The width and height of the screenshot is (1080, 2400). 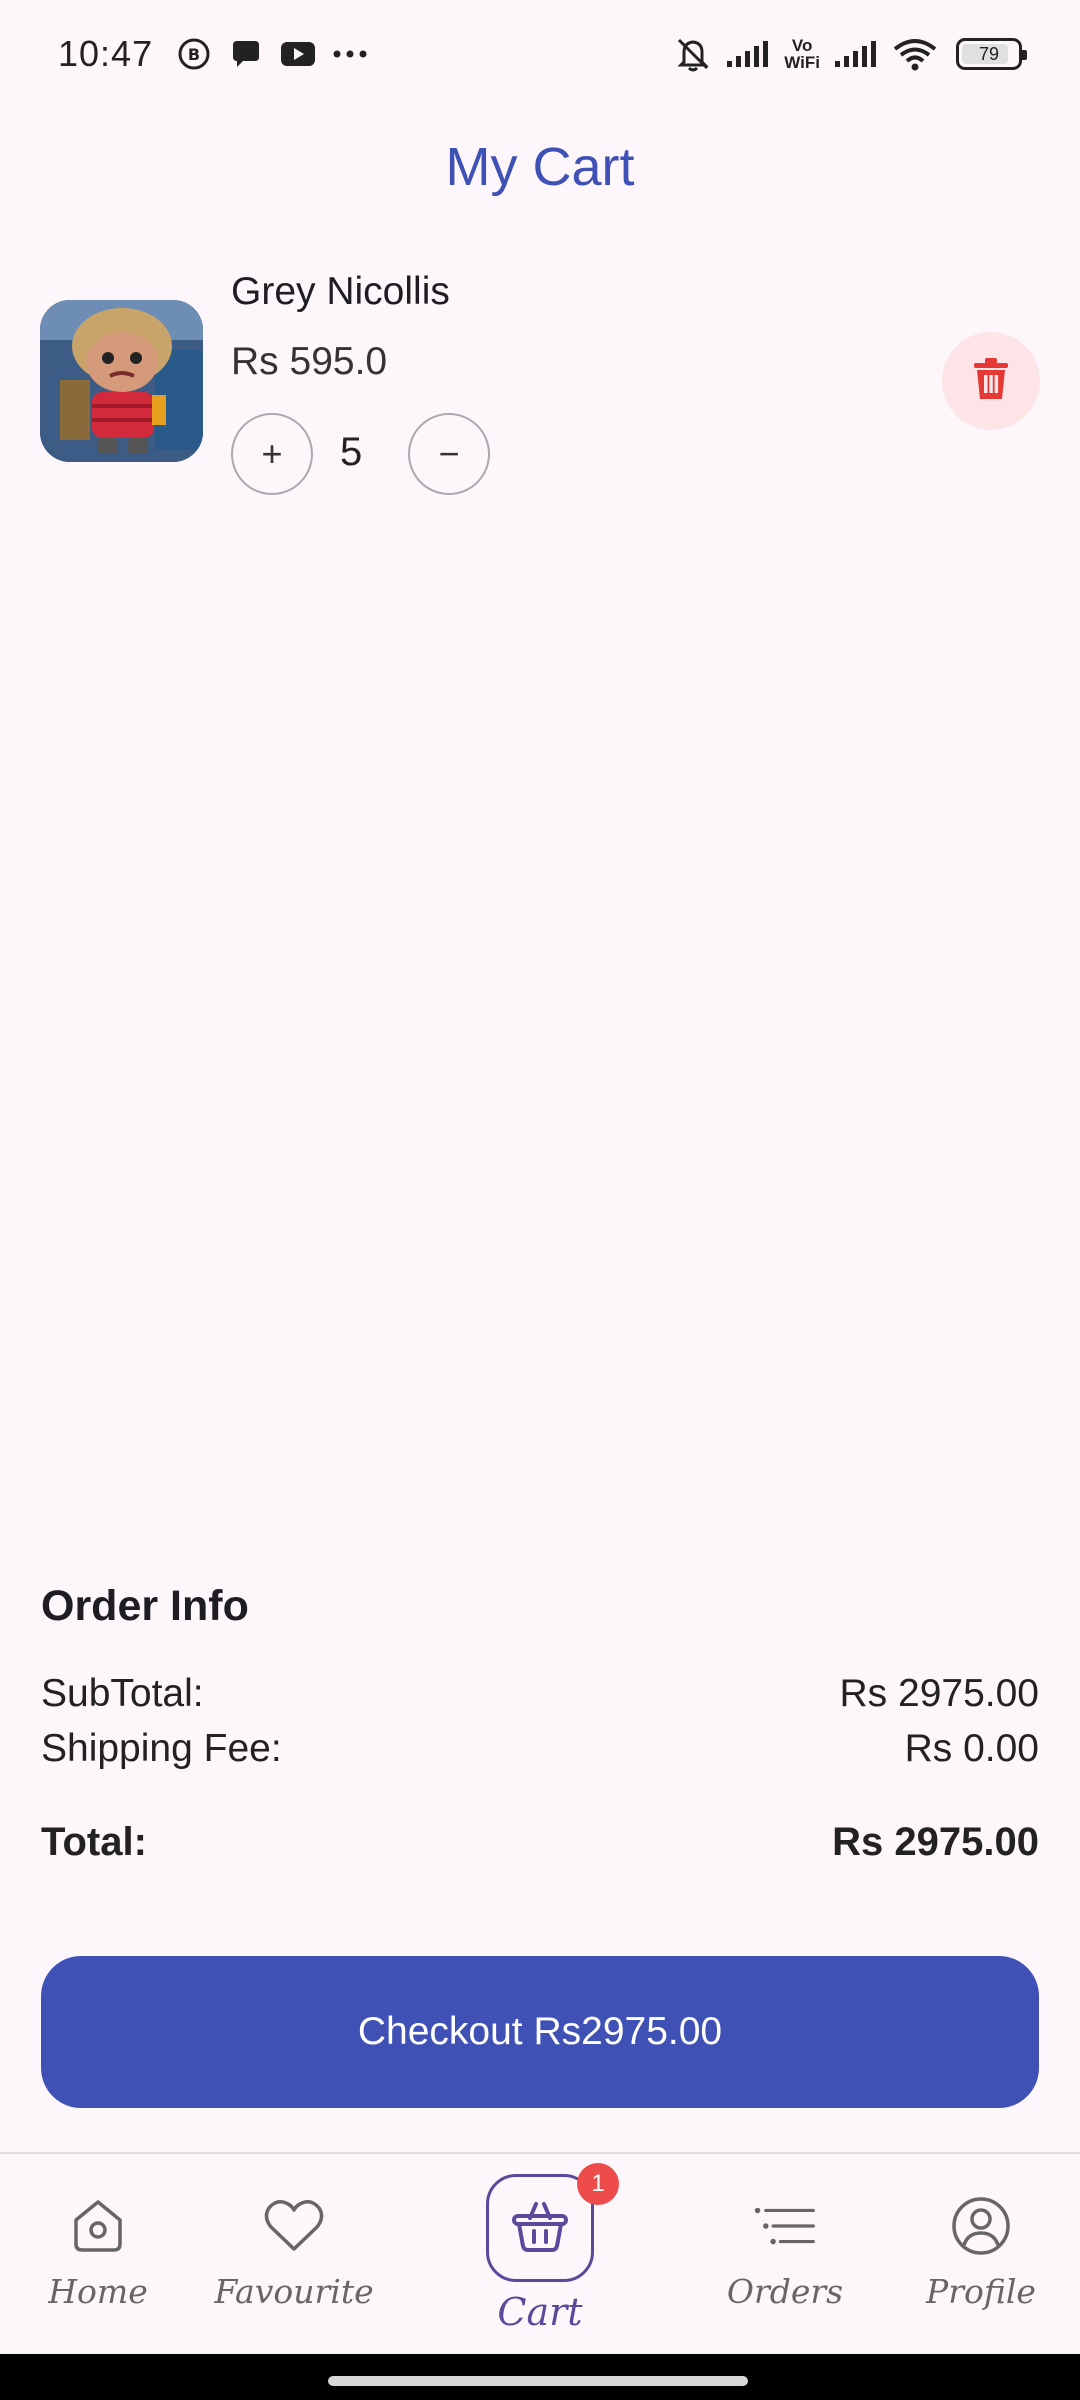 What do you see at coordinates (309, 361) in the screenshot?
I see `product-price: Rs 595.0` at bounding box center [309, 361].